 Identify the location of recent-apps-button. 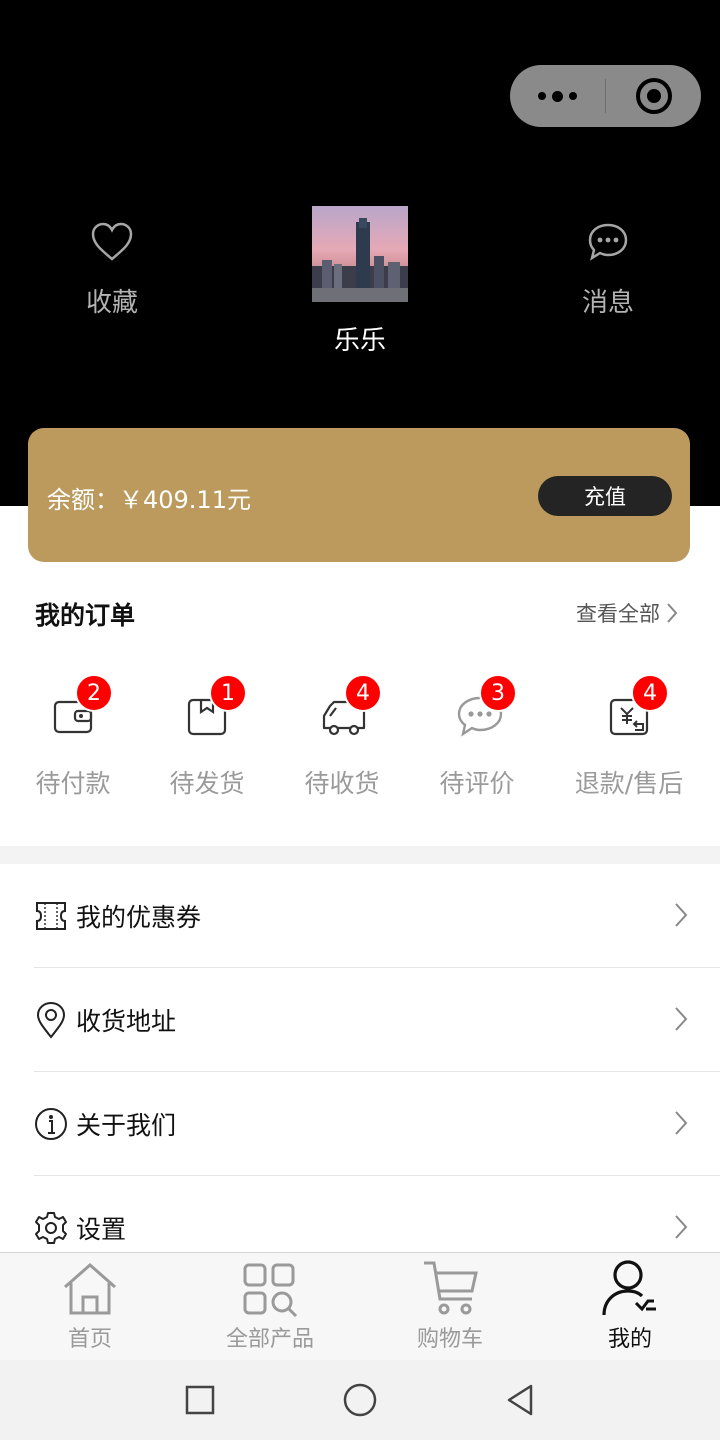
(200, 1400).